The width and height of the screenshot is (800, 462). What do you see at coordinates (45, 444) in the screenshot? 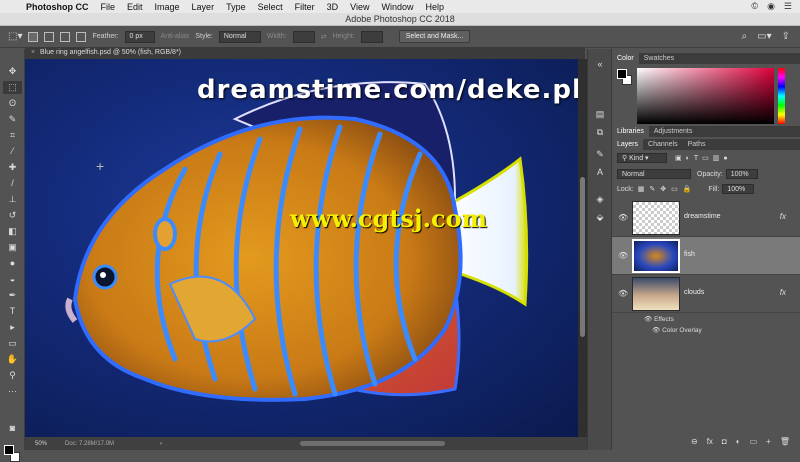
I see `zoom-level: 50%` at bounding box center [45, 444].